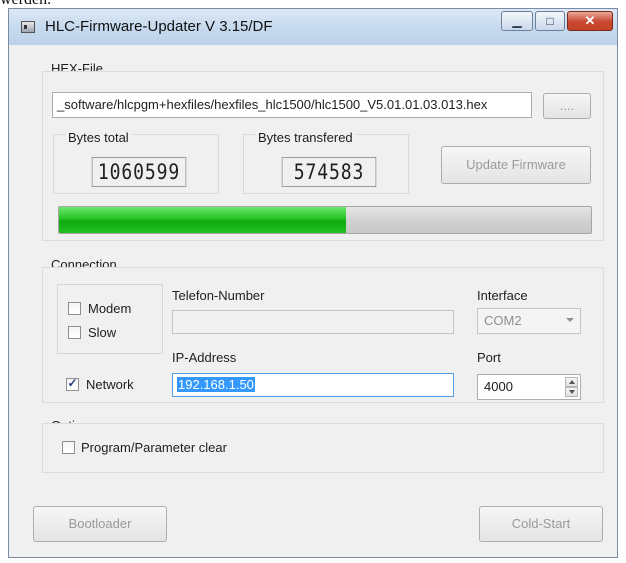 This screenshot has width=626, height=563. Describe the element at coordinates (159, 26) in the screenshot. I see `window-title: HLC-Firmware-Updater V 3.15/DF` at that location.